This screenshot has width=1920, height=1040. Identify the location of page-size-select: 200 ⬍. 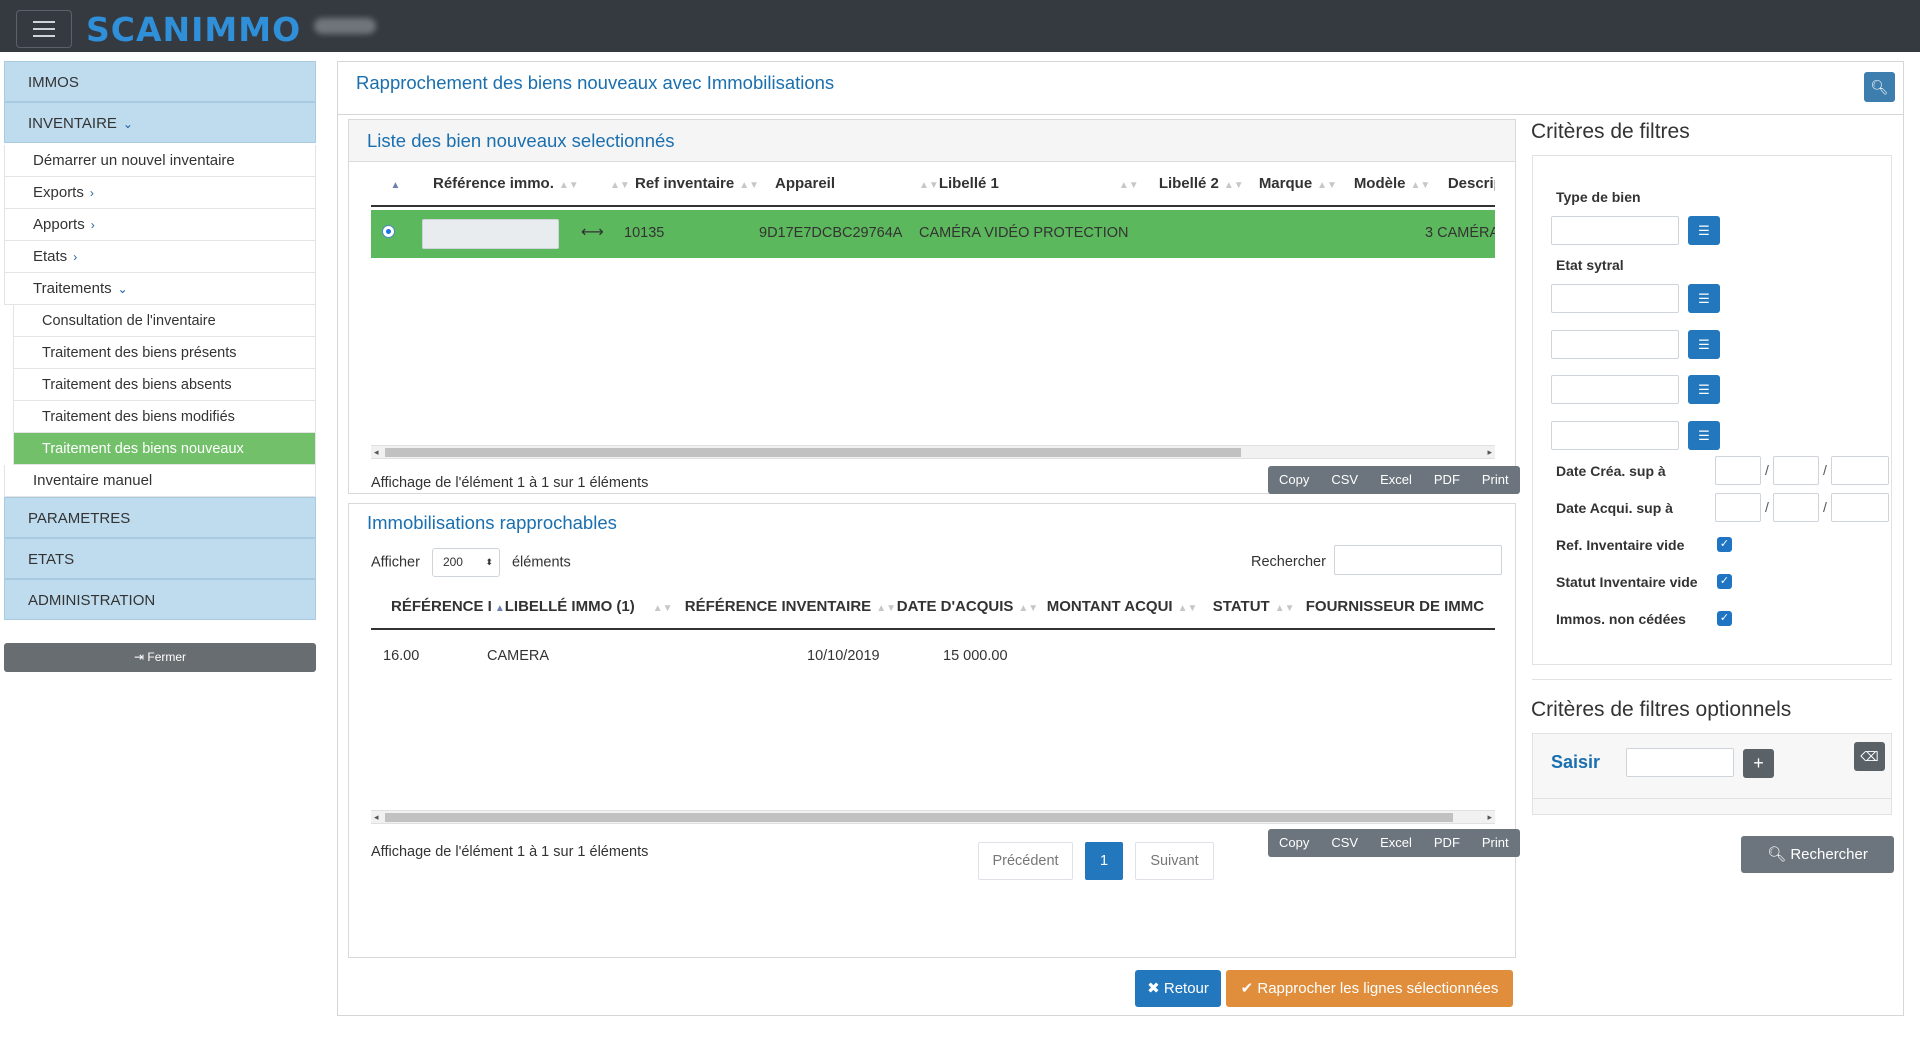
(465, 562).